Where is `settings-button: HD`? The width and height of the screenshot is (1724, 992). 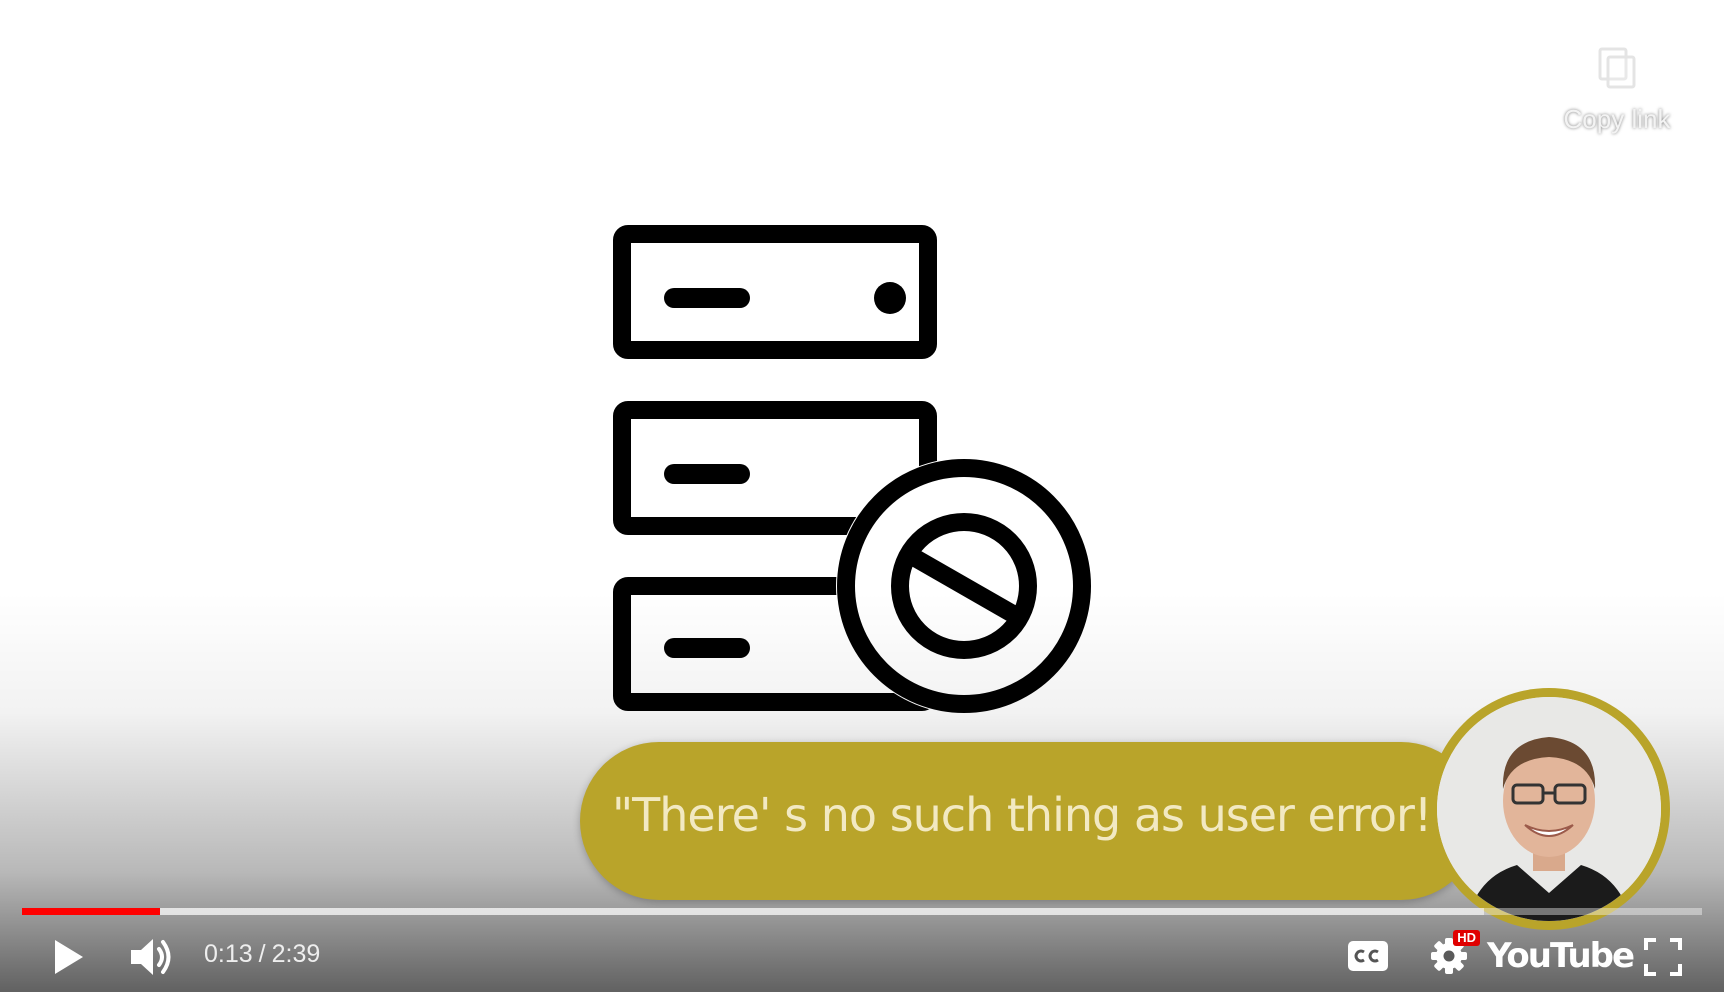 settings-button: HD is located at coordinates (1453, 954).